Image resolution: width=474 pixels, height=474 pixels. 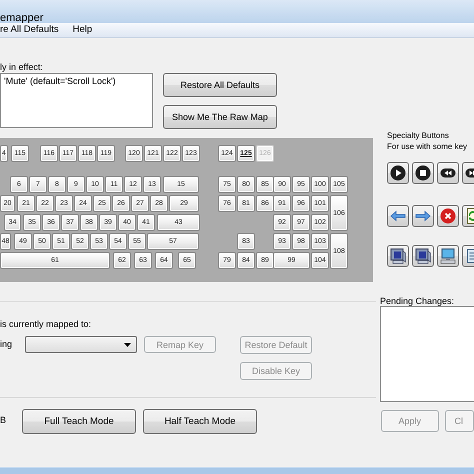 I want to click on mapping-entry: 'Mute' (default='Scroll Lock'), so click(x=78, y=81).